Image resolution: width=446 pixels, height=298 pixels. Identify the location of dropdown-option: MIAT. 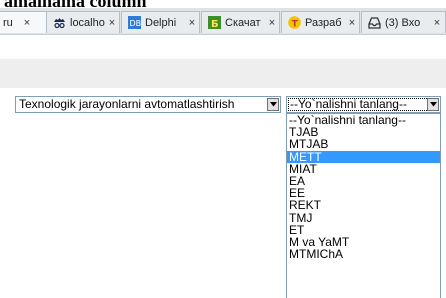
(363, 169).